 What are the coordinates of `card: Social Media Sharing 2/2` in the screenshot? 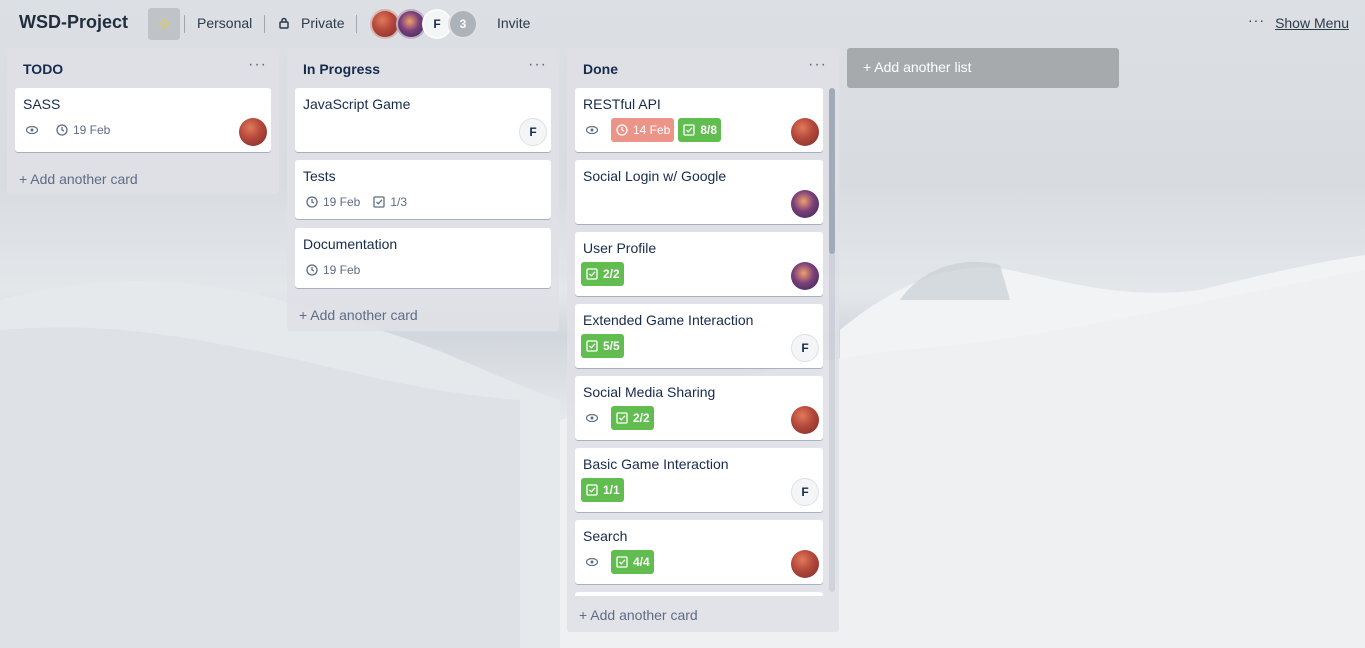 It's located at (699, 408).